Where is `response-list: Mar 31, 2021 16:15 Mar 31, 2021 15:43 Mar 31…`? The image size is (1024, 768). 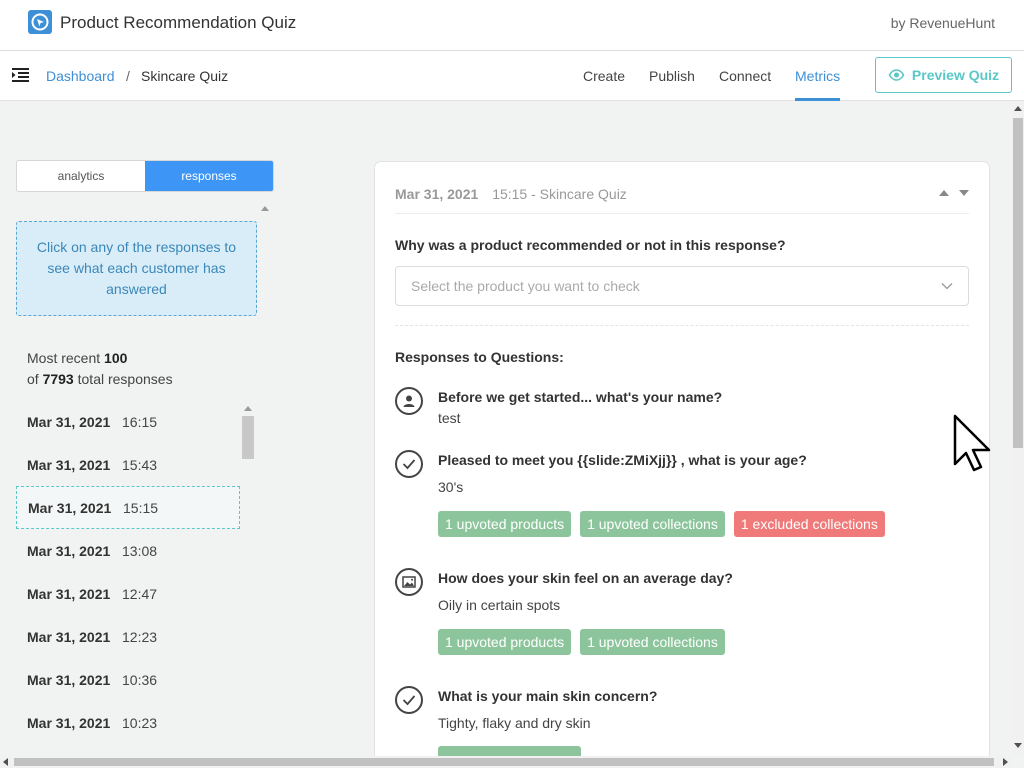 response-list: Mar 31, 2021 16:15 Mar 31, 2021 15:43 Mar 31… is located at coordinates (128, 572).